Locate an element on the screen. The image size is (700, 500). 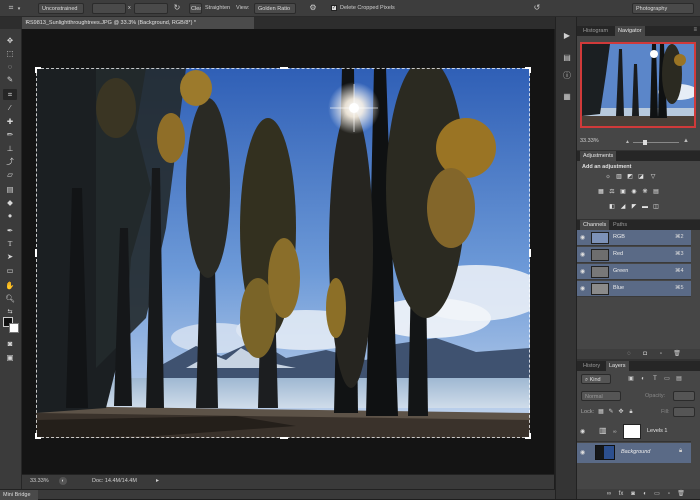
vibrance-icon: ▽ is located at coordinates (653, 177).